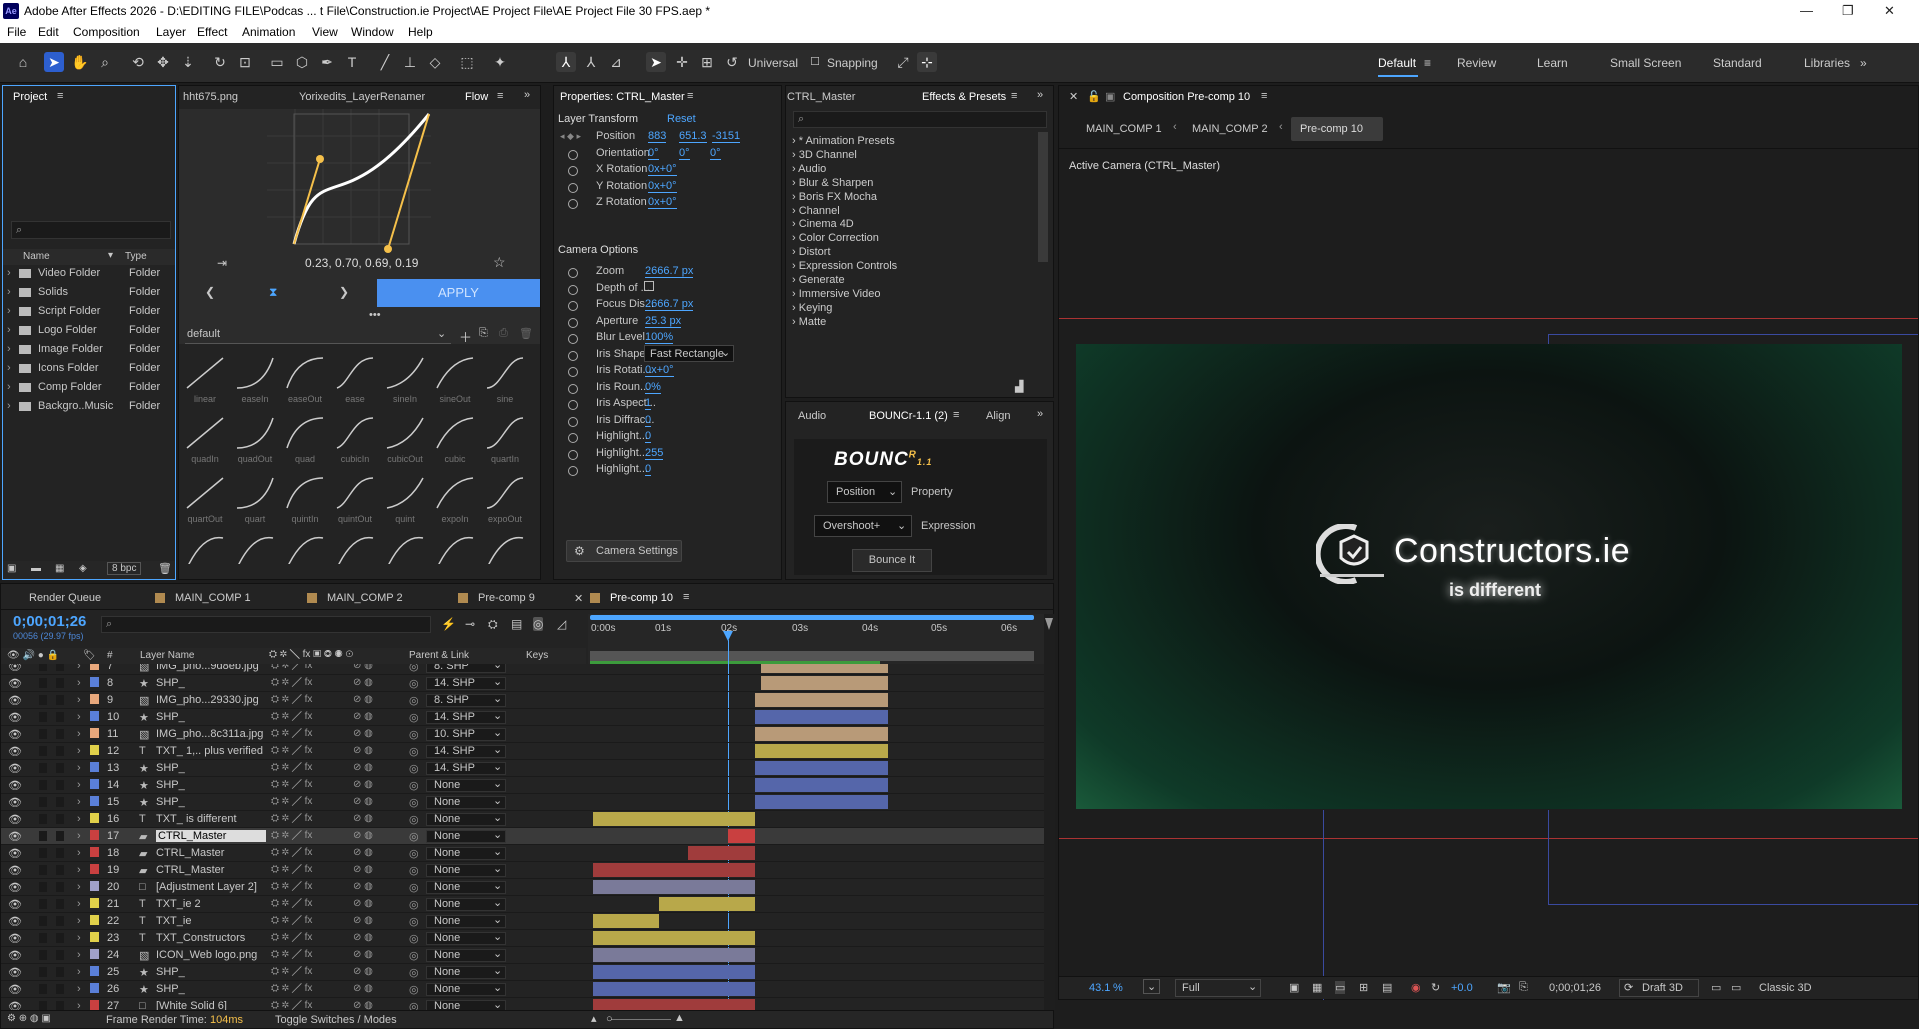  Describe the element at coordinates (669, 271) in the screenshot. I see `camera-value: 2666.7 px` at that location.